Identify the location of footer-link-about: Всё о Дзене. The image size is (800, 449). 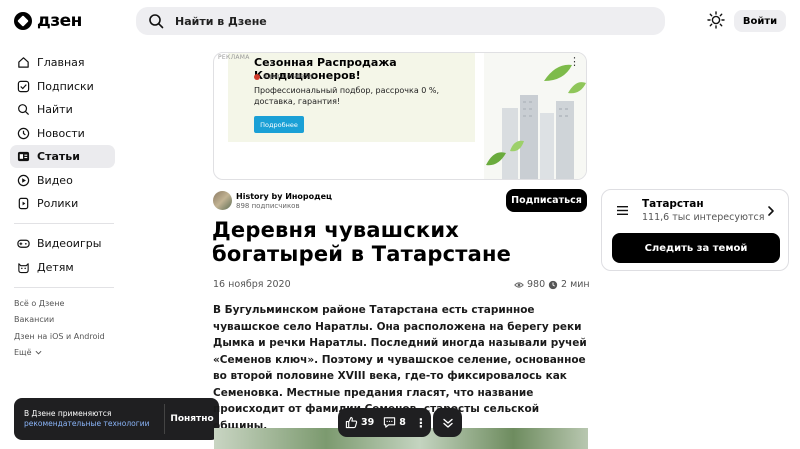
(62, 304).